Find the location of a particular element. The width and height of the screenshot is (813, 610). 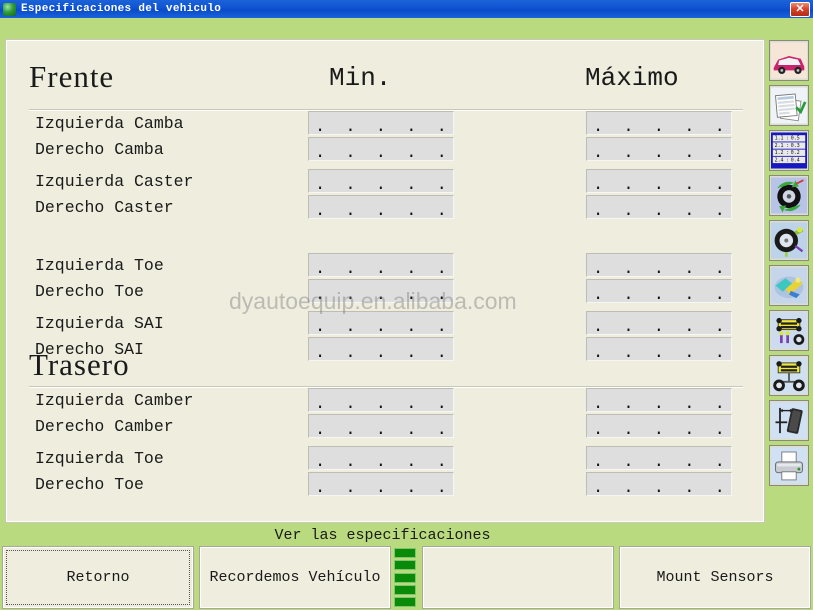

blank-button is located at coordinates (518, 577).